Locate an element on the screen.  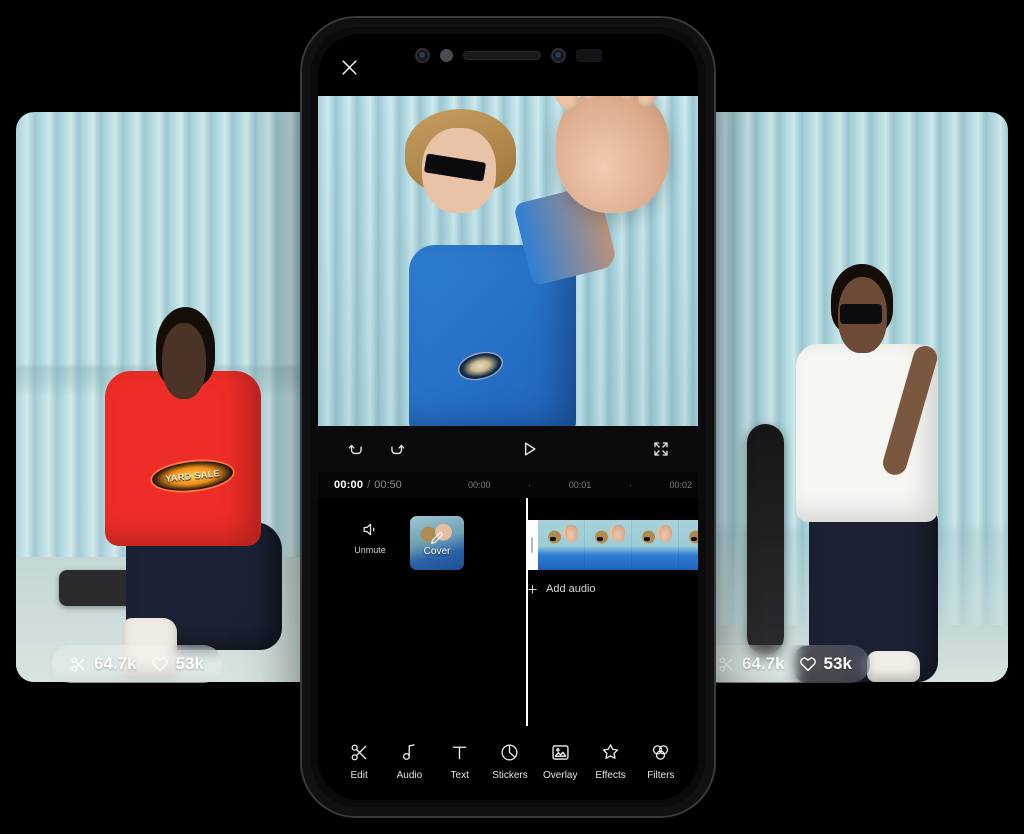
fullscreen-icon is located at coordinates (661, 449).